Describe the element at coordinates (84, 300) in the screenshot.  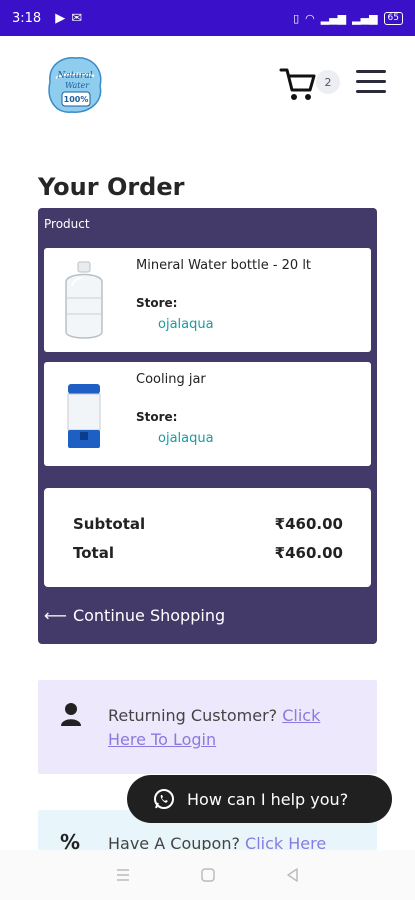
I see `water-bottle-icon` at that location.